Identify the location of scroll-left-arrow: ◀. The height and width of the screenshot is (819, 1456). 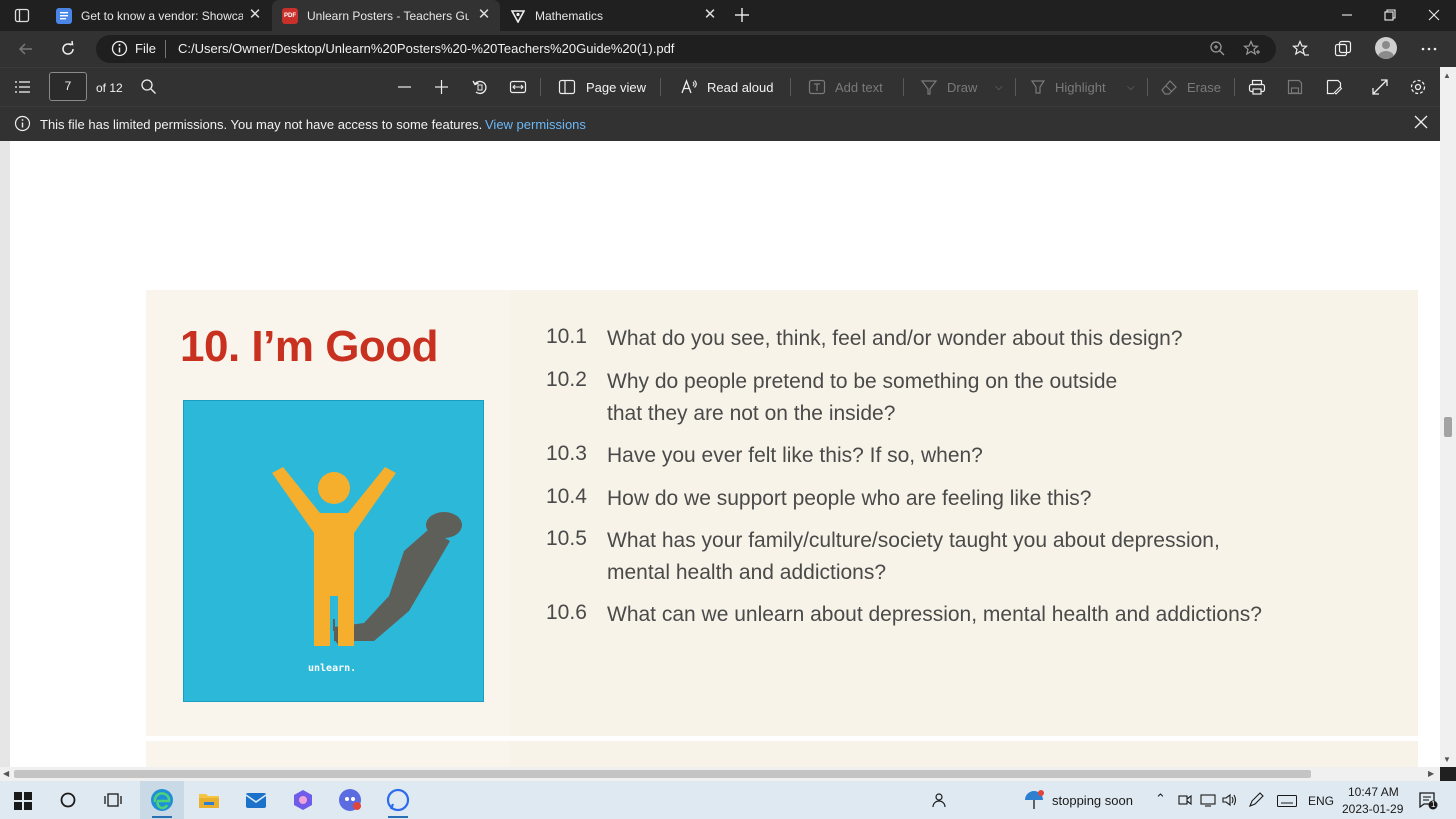
(6, 773).